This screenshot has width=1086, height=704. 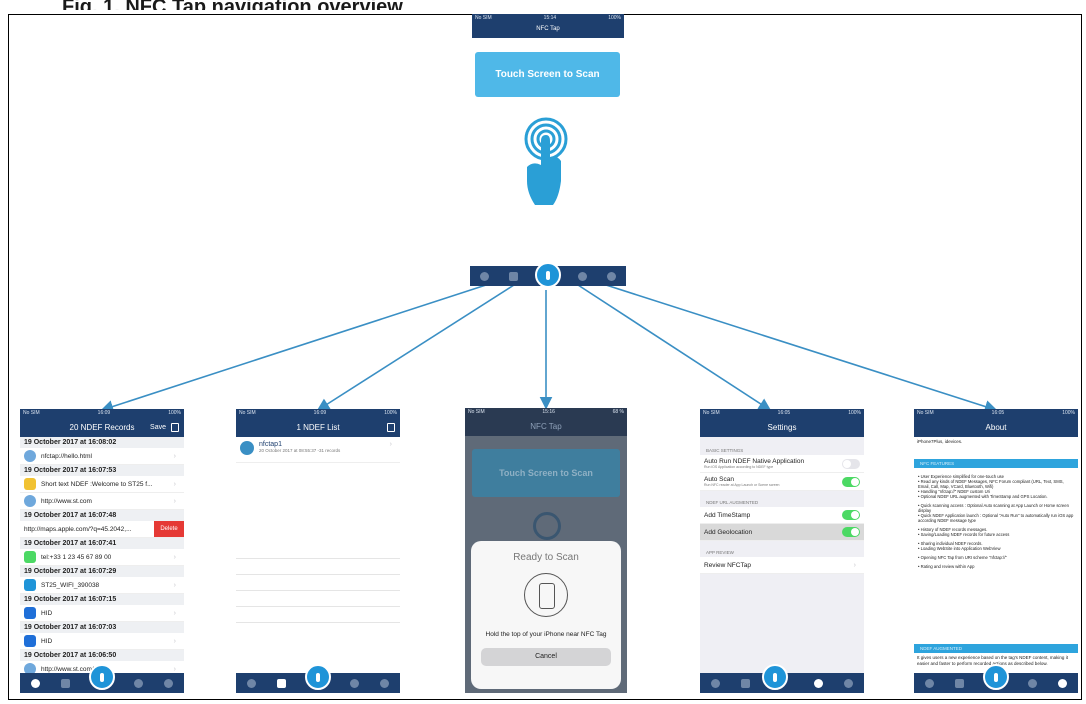 What do you see at coordinates (30, 501) in the screenshot?
I see `safari-icon` at bounding box center [30, 501].